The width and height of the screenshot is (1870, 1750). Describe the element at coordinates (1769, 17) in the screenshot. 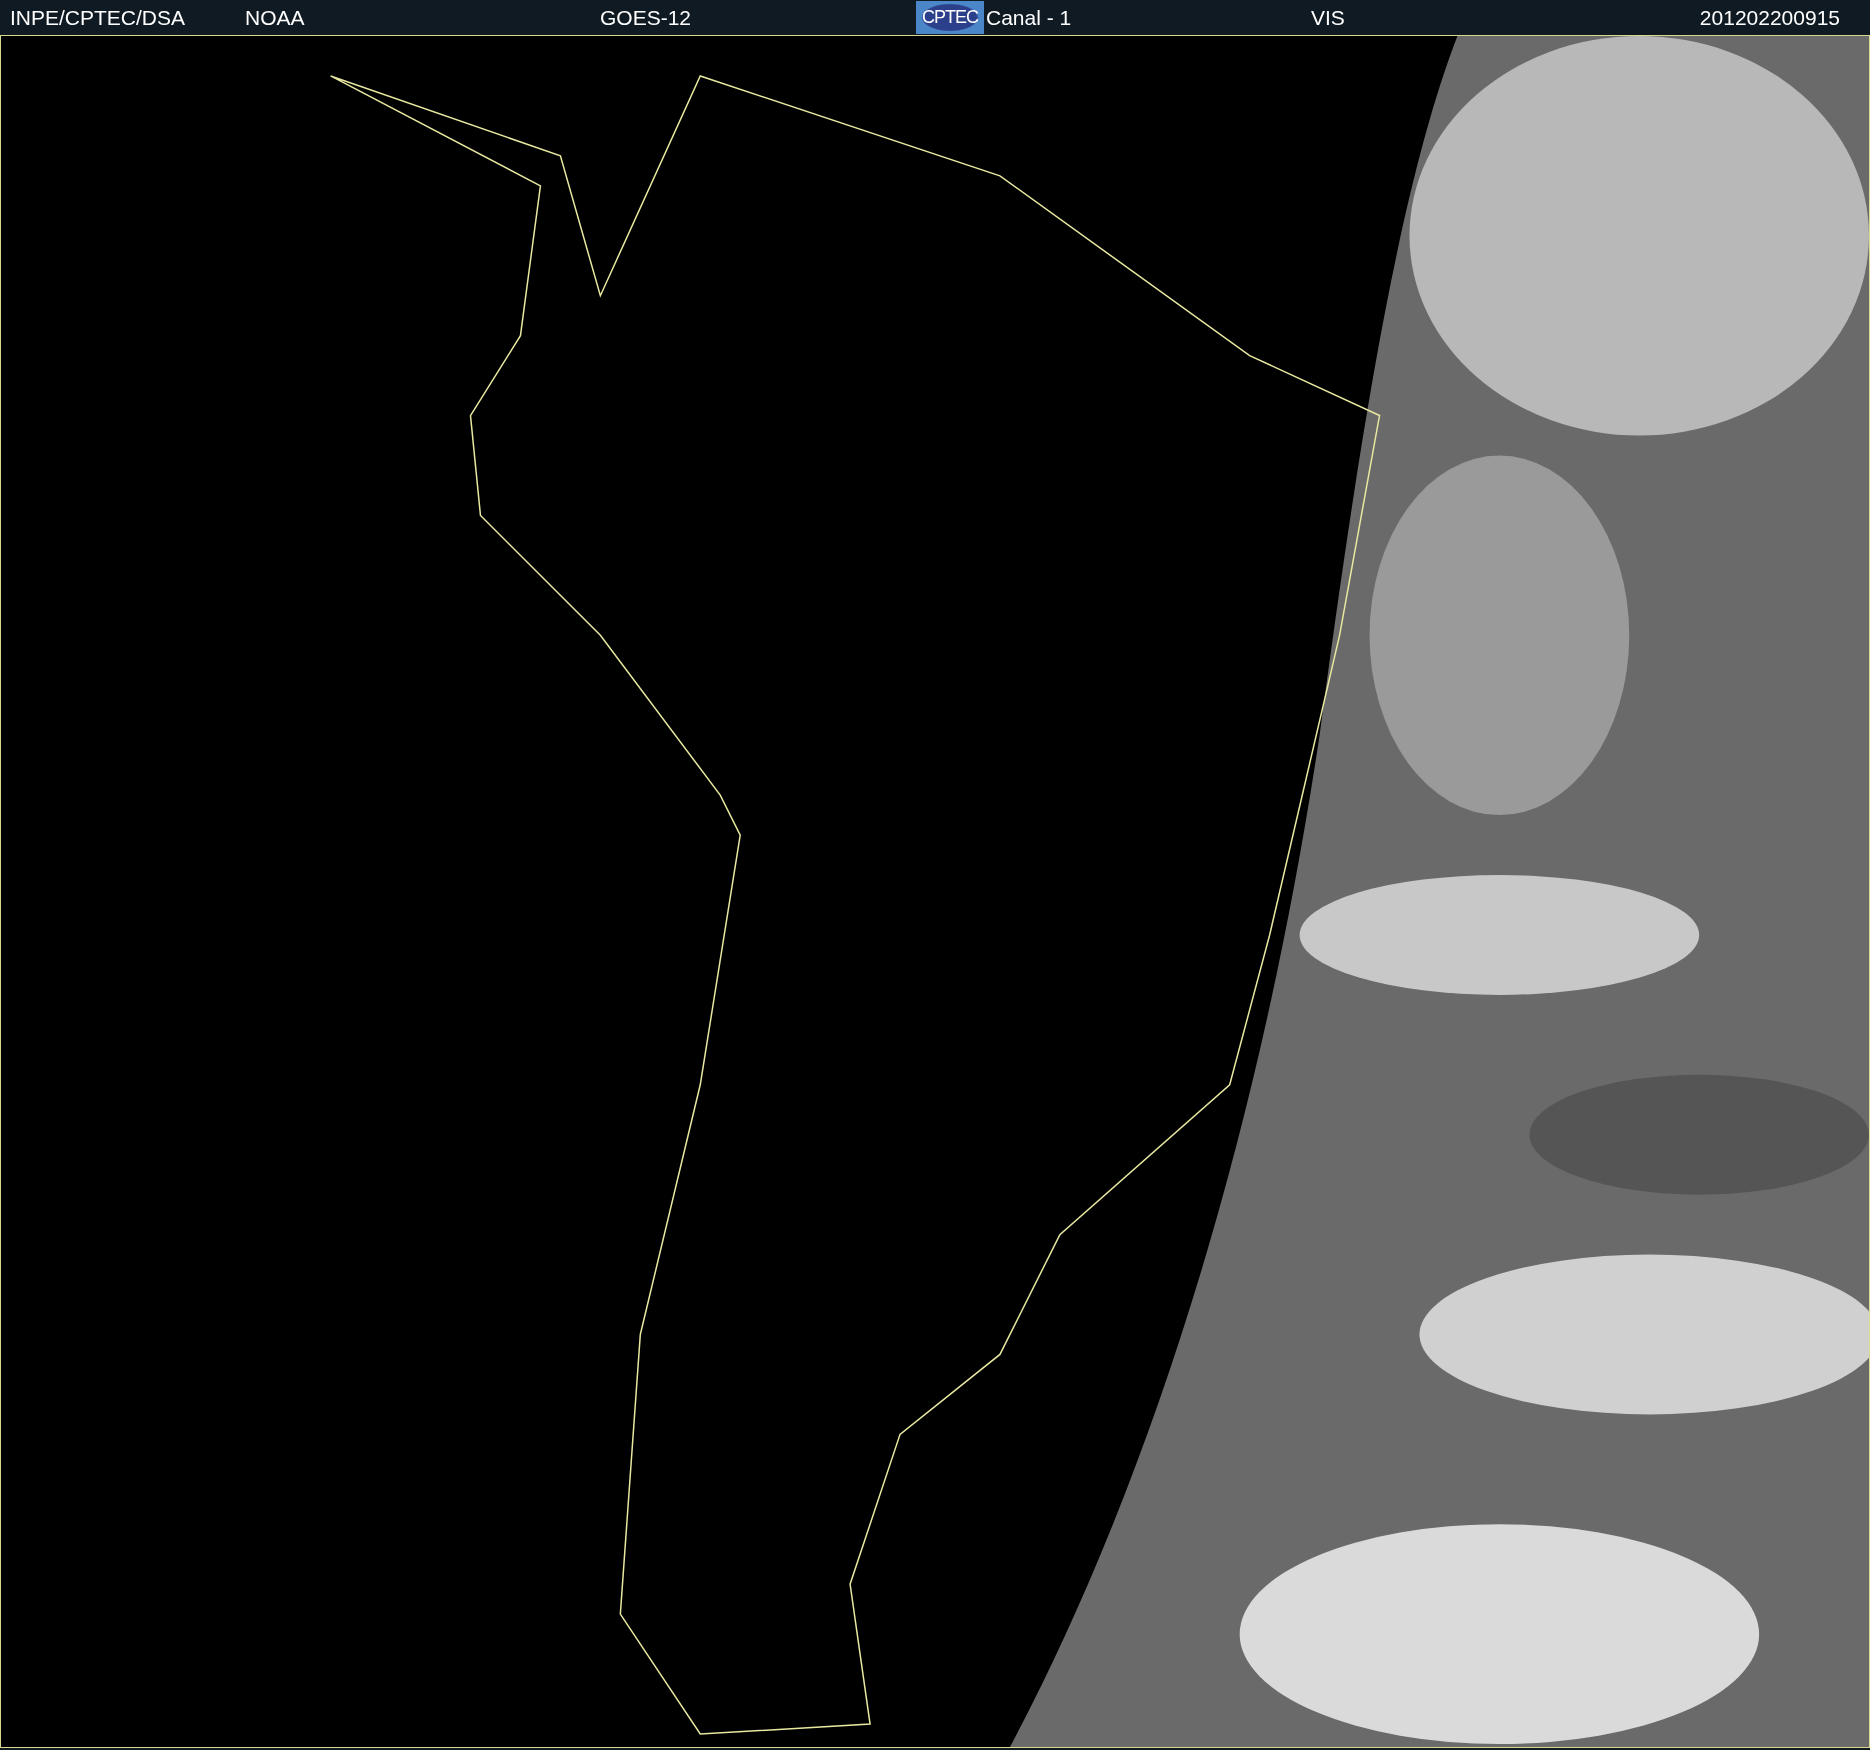

I see `timestamp-label: 201202200915` at that location.